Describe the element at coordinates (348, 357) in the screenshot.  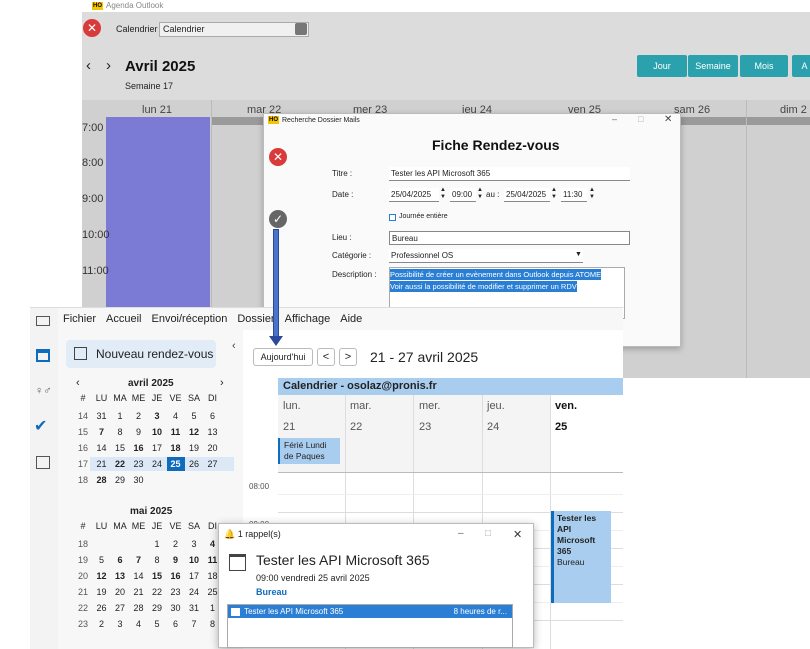
I see `next-week-button: >` at that location.